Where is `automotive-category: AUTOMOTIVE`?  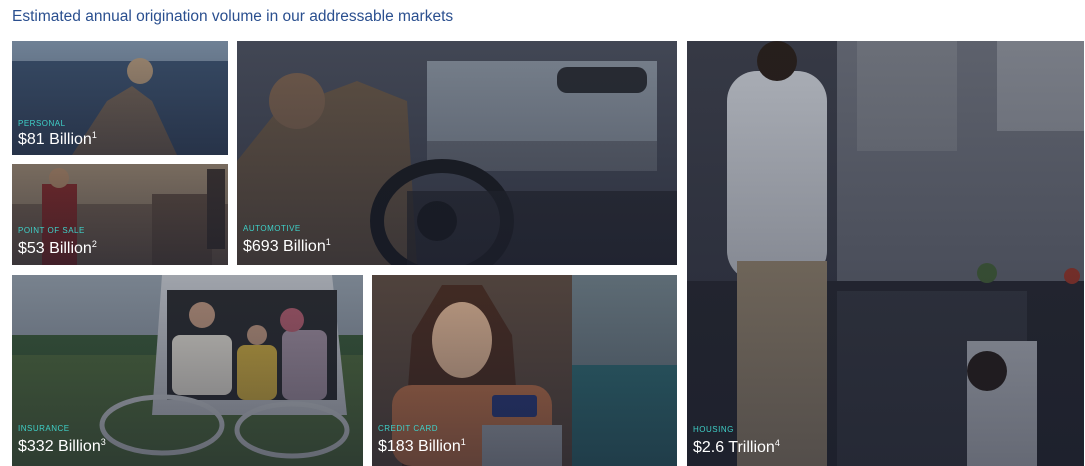 automotive-category: AUTOMOTIVE is located at coordinates (272, 228).